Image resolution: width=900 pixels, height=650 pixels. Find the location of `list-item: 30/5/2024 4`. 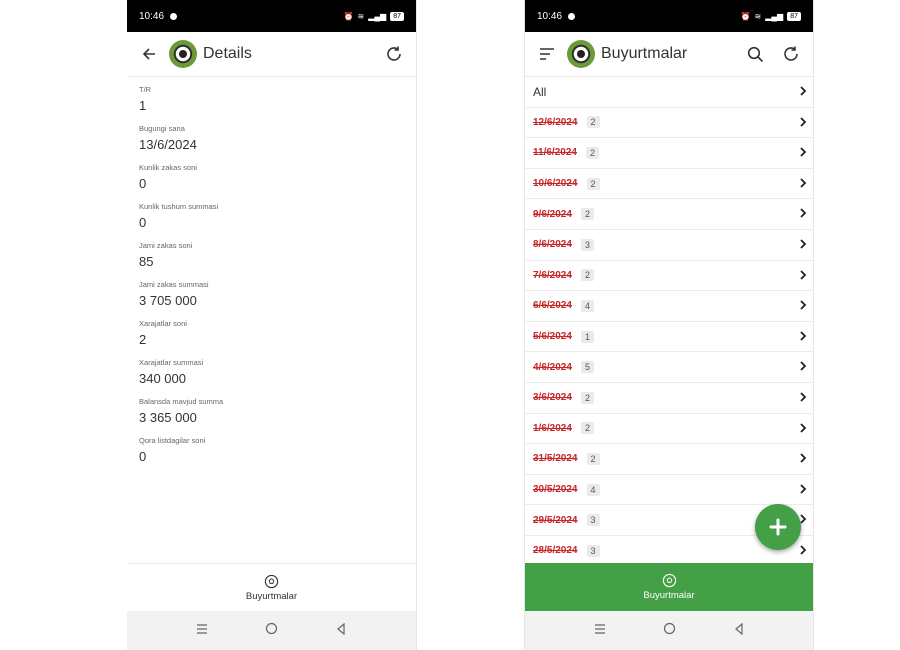

list-item: 30/5/2024 4 is located at coordinates (669, 490).